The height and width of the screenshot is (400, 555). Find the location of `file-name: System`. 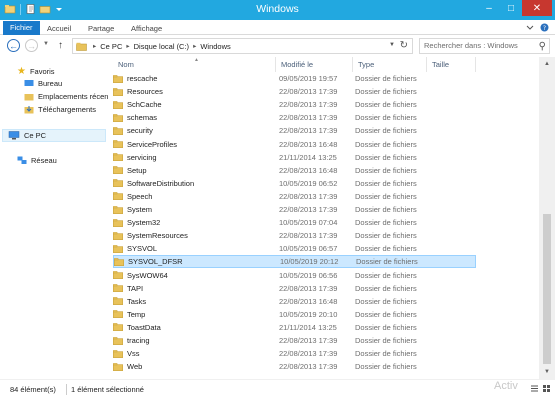

file-name: System is located at coordinates (207, 209).